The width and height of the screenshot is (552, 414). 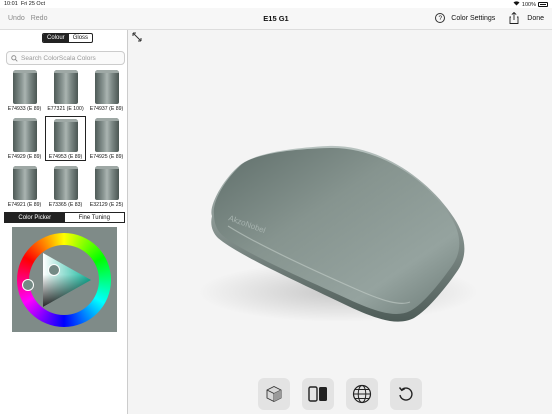 I want to click on color-picker, so click(x=64, y=279).